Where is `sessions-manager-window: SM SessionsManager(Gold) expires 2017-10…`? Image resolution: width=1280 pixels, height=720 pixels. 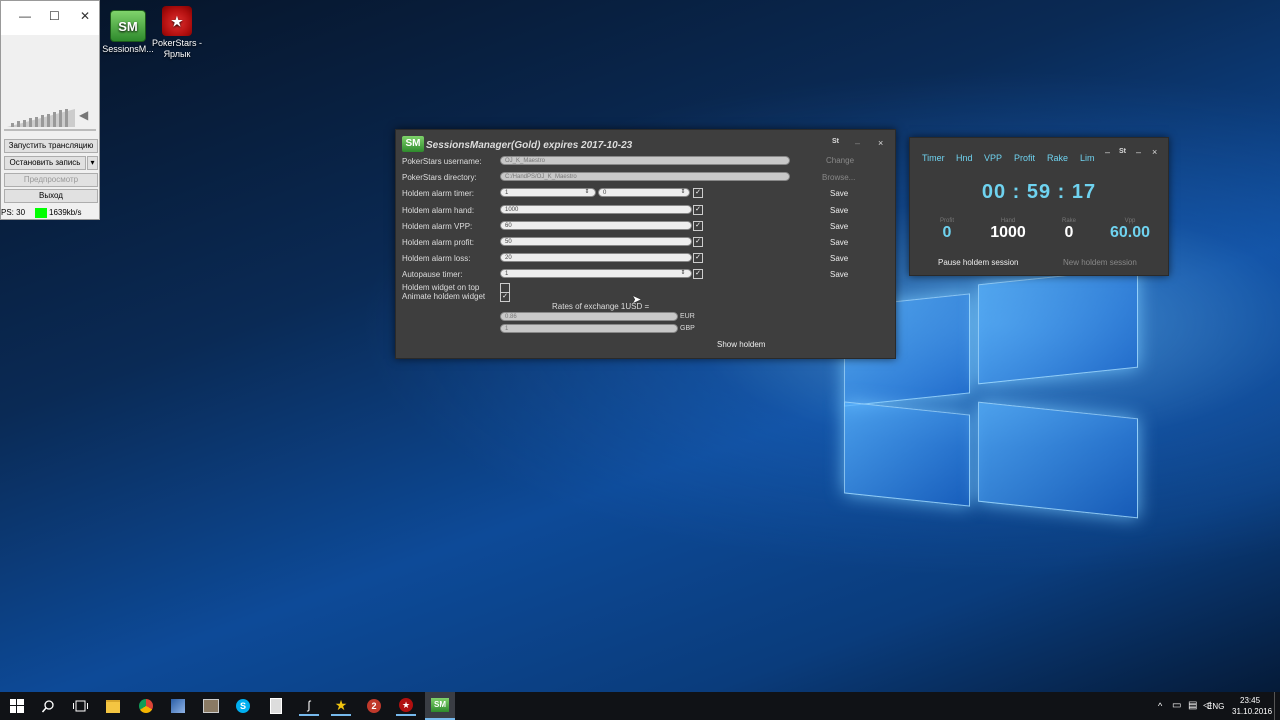
sessions-manager-window: SM SessionsManager(Gold) expires 2017-10… is located at coordinates (645, 244).